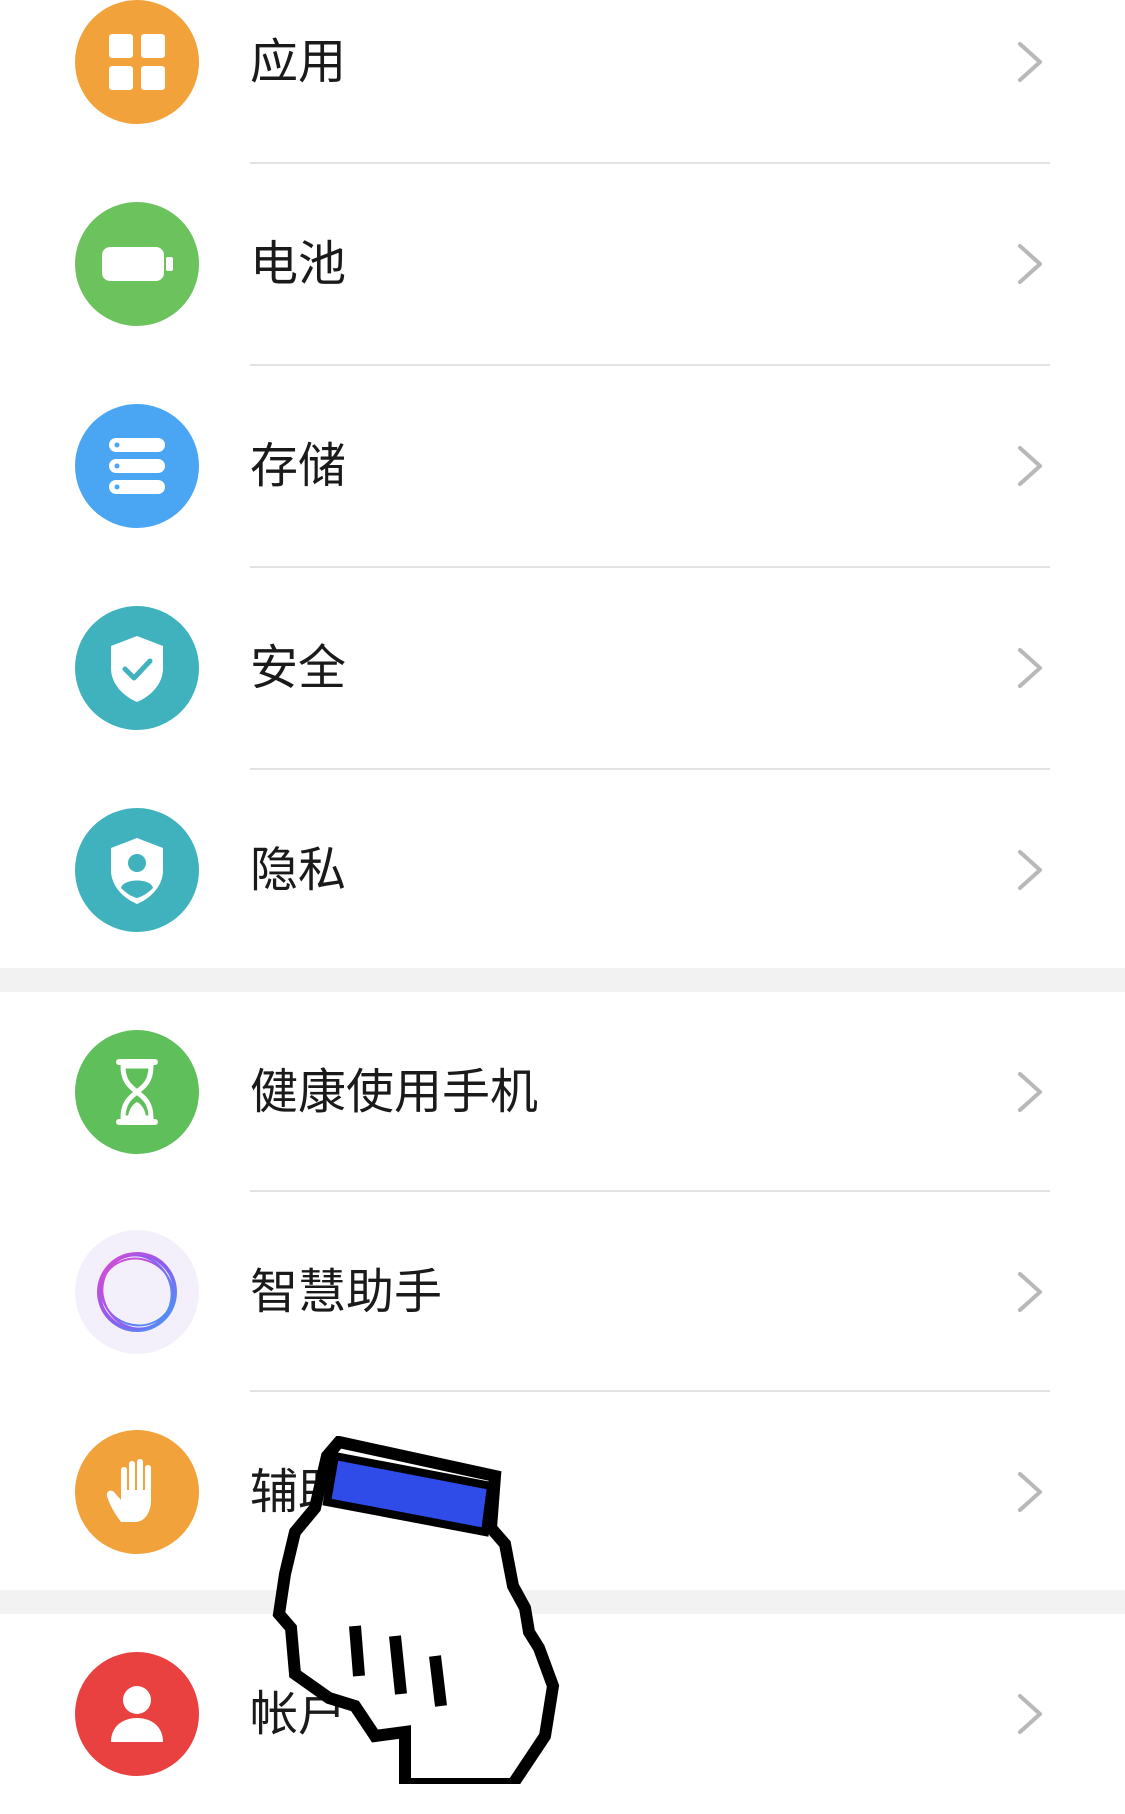  I want to click on settings-item-label: 安全, so click(298, 668).